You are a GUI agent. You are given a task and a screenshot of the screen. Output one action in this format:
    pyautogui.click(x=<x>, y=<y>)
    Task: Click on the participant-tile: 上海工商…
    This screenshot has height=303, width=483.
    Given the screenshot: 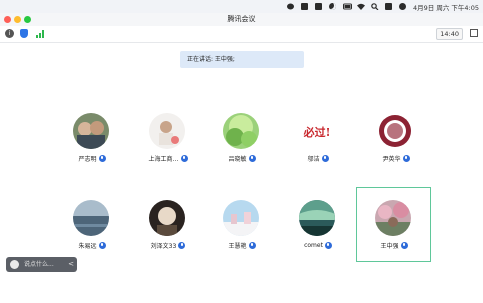 What is the action you would take?
    pyautogui.click(x=168, y=143)
    